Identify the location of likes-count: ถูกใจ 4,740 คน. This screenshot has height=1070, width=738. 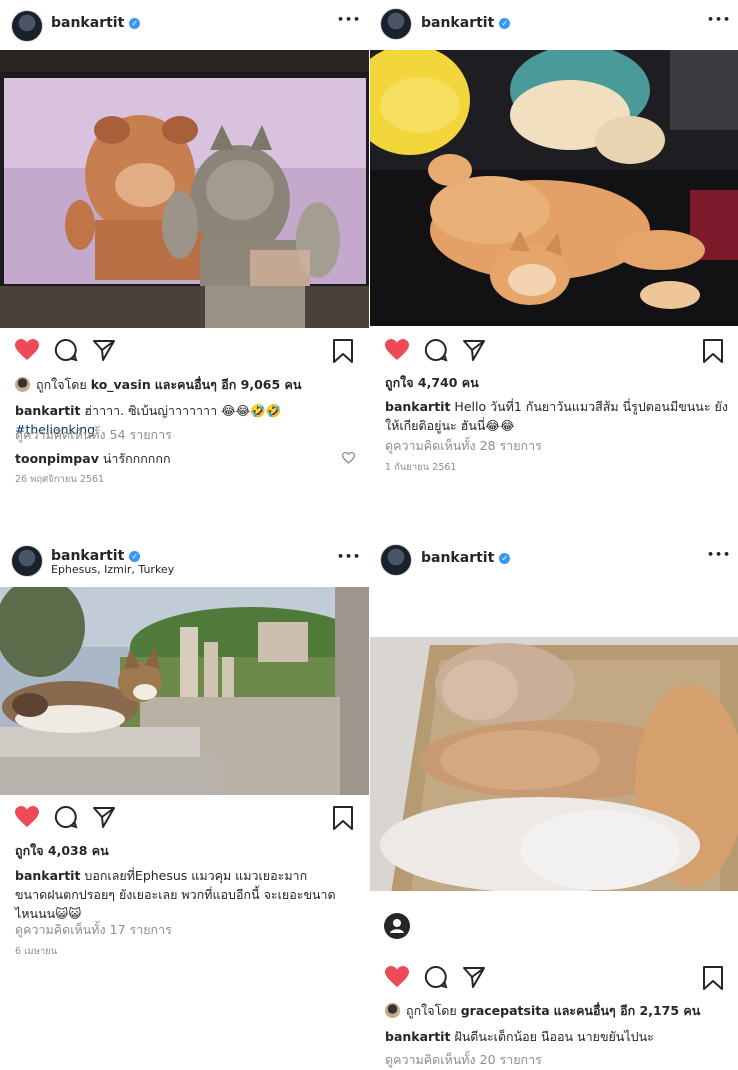
(432, 382).